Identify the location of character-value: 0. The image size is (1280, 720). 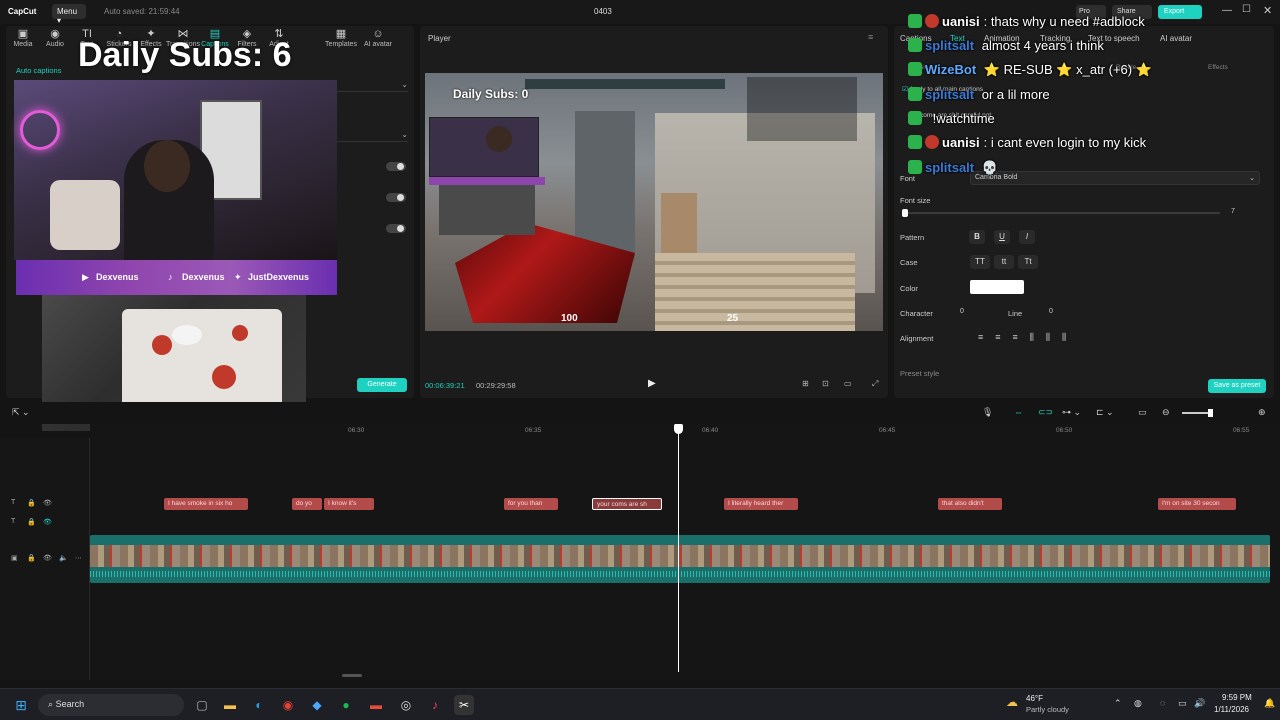
(962, 311).